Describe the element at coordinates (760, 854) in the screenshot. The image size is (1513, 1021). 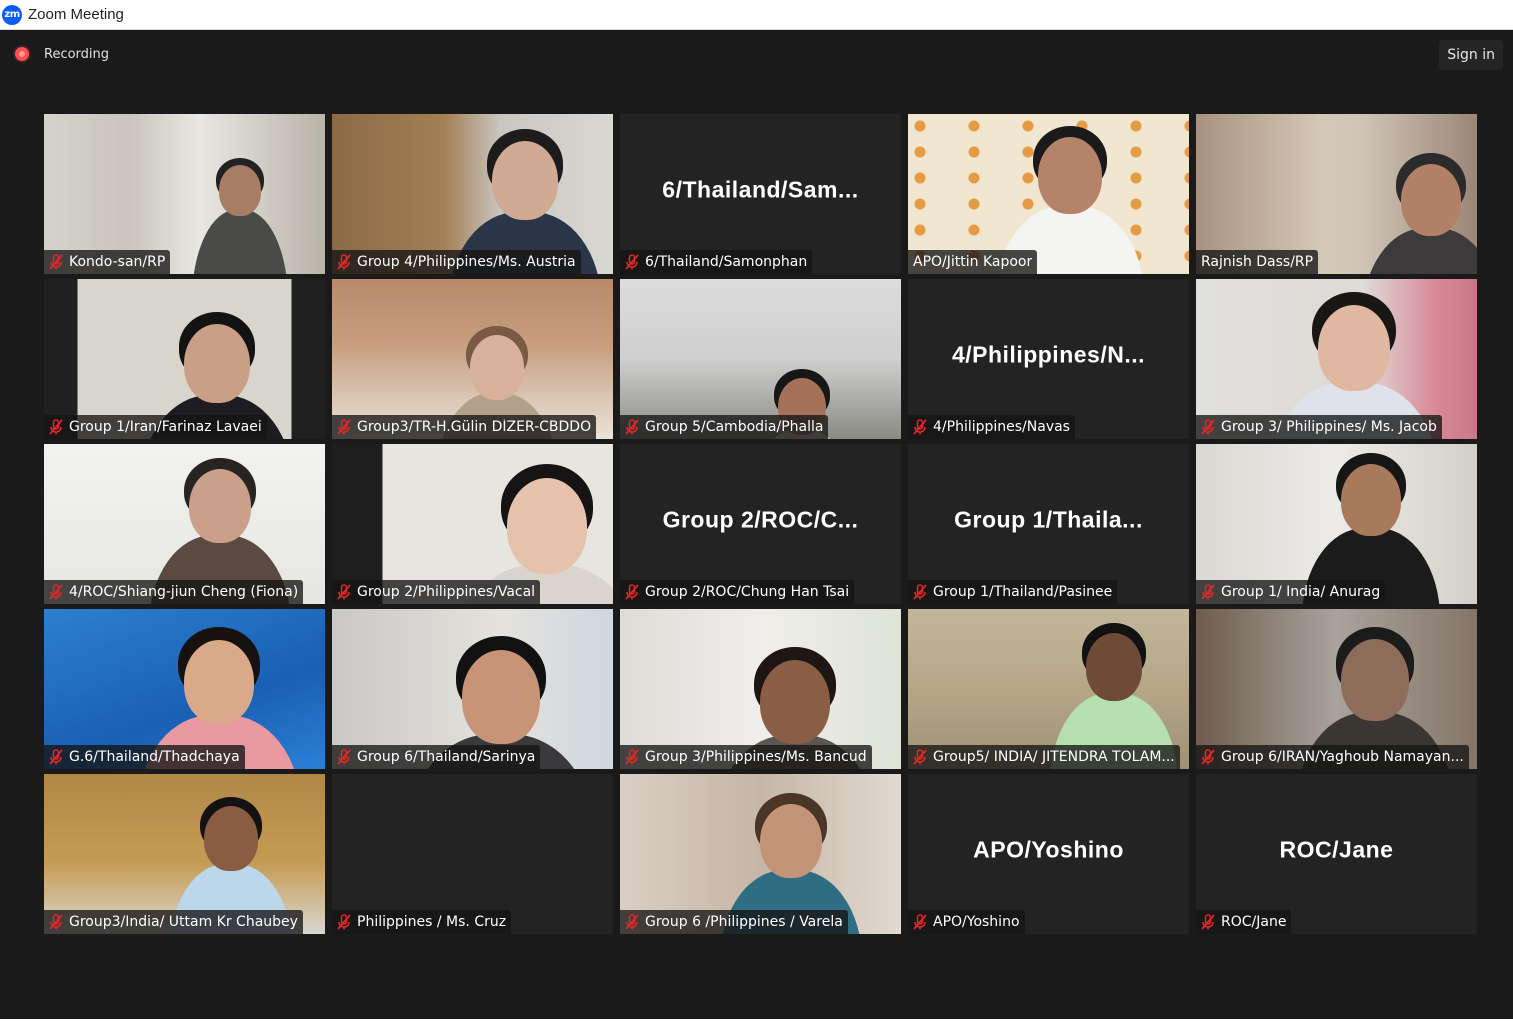
I see `participant-tile: Group 6 /Philippines / Varela` at that location.